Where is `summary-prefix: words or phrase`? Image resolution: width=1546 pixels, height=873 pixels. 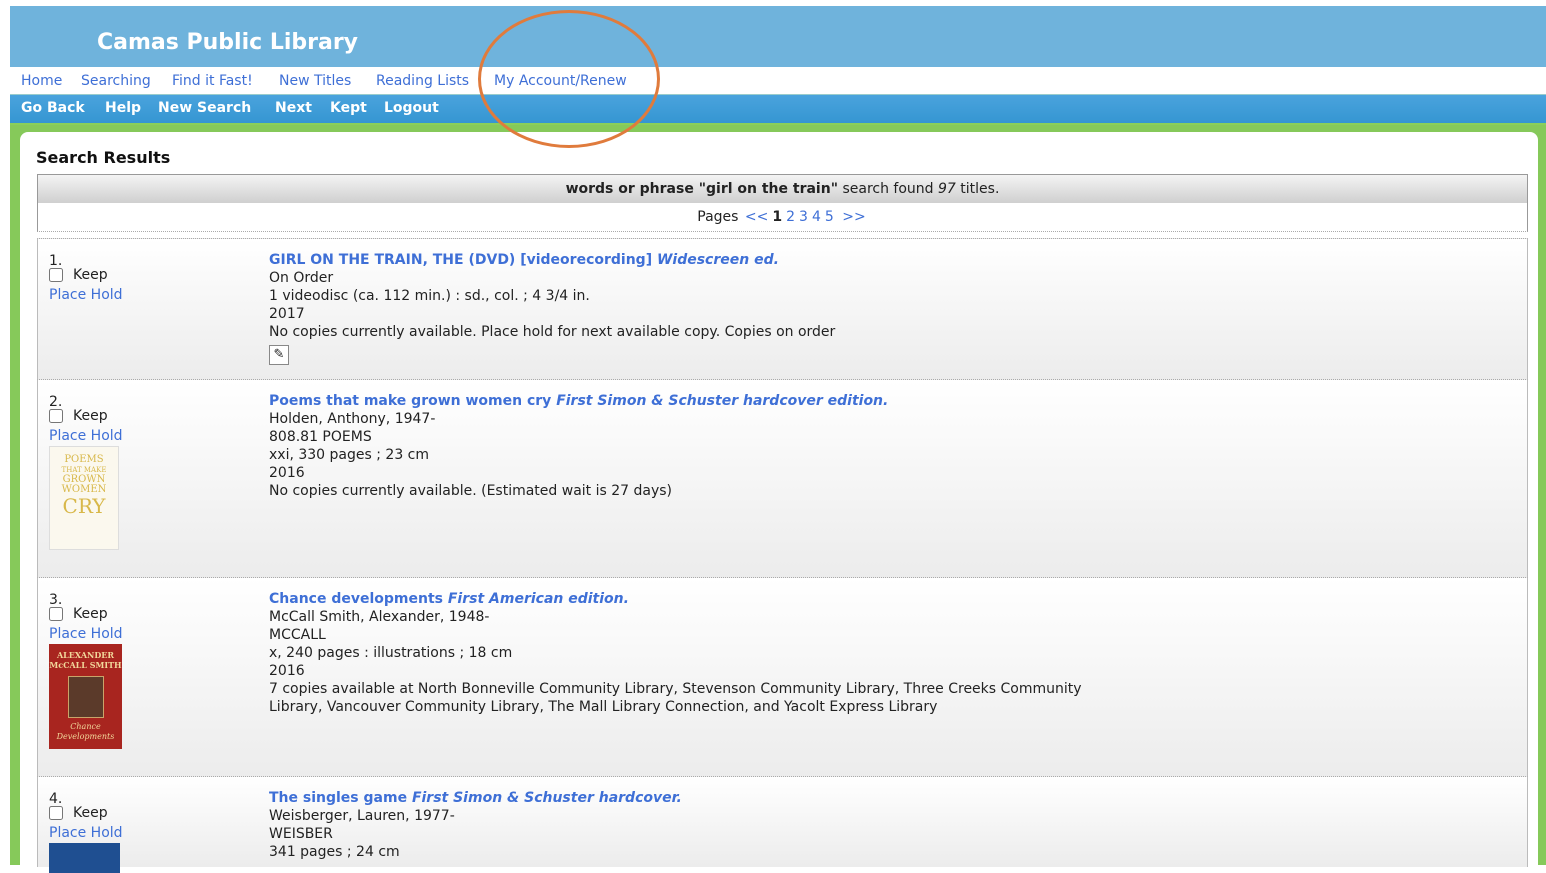 summary-prefix: words or phrase is located at coordinates (629, 189).